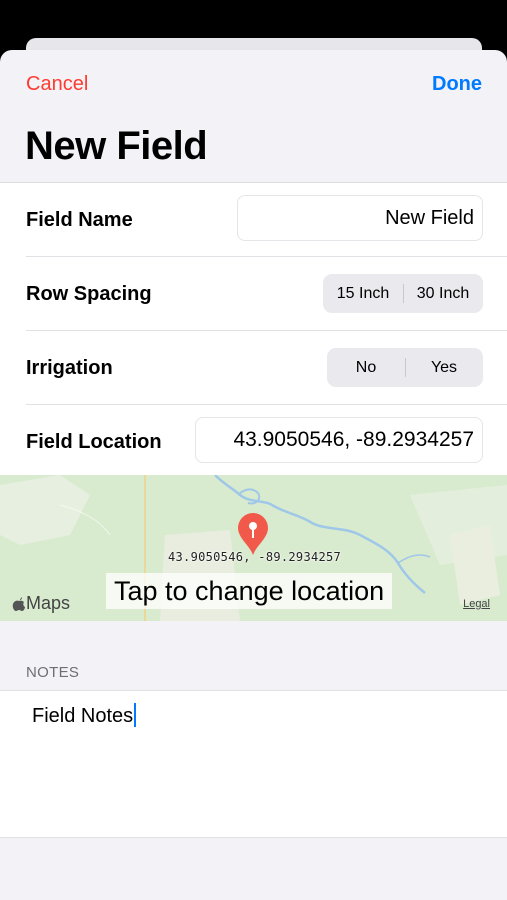 Image resolution: width=507 pixels, height=900 pixels. Describe the element at coordinates (135, 715) in the screenshot. I see `text-cursor` at that location.